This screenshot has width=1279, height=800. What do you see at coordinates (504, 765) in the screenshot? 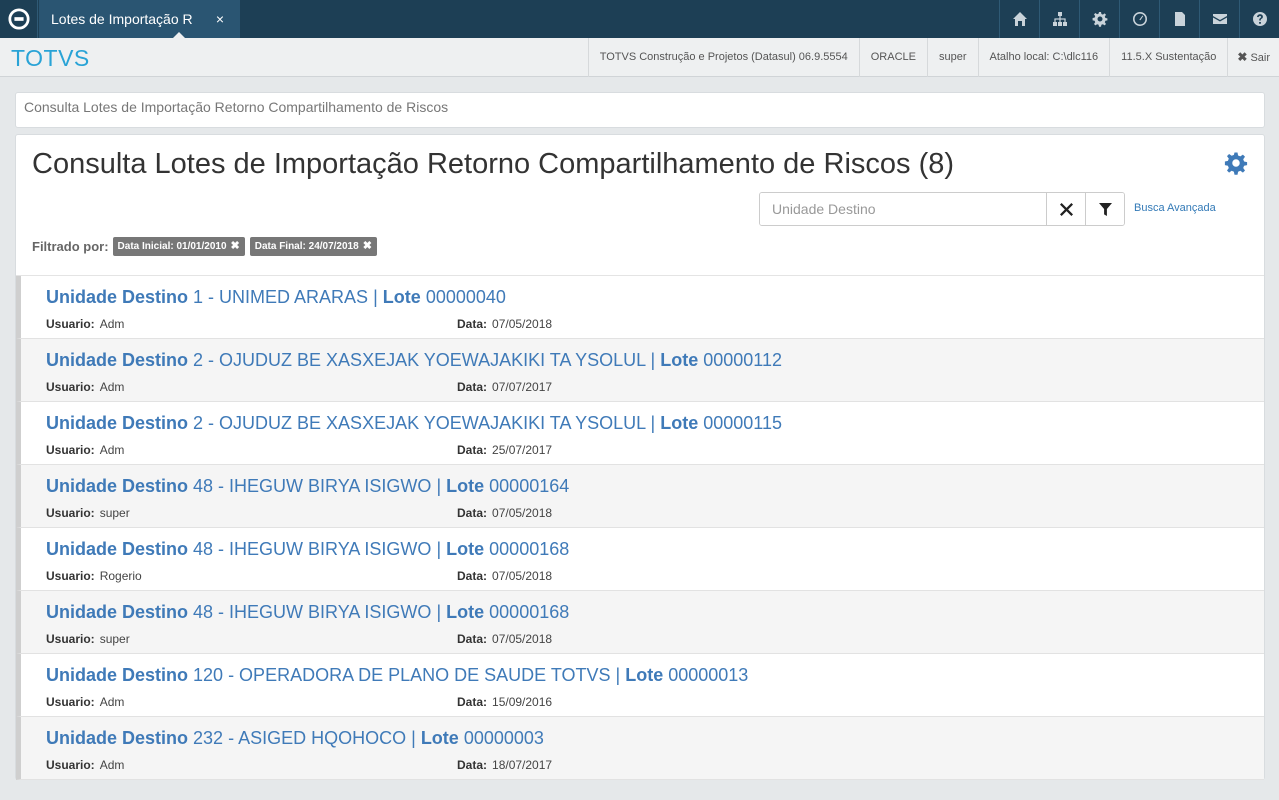
I see `item-date: Data: 18/07/2017` at bounding box center [504, 765].